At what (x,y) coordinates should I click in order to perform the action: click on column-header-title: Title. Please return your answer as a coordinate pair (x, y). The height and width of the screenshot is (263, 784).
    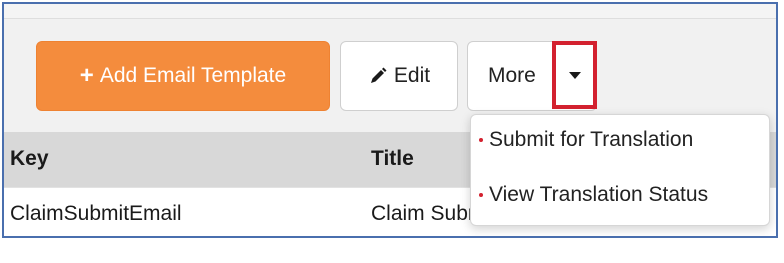
    Looking at the image, I should click on (392, 159).